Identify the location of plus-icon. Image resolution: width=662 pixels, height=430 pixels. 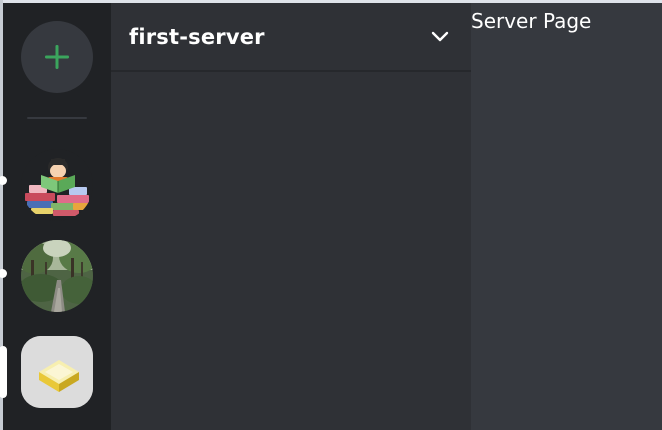
(57, 57).